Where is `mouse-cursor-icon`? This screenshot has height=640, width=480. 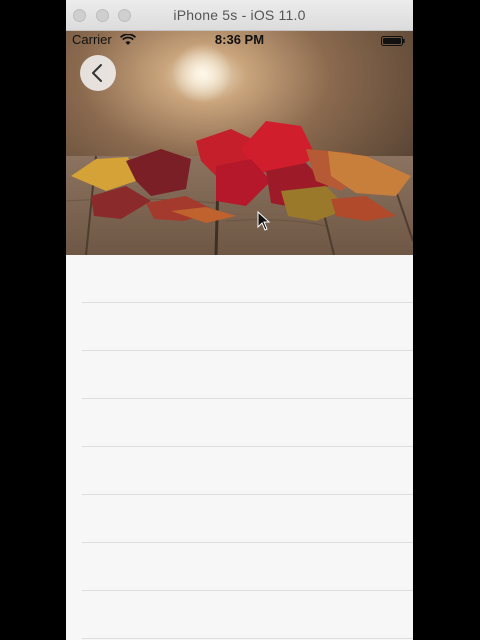
mouse-cursor-icon is located at coordinates (264, 221).